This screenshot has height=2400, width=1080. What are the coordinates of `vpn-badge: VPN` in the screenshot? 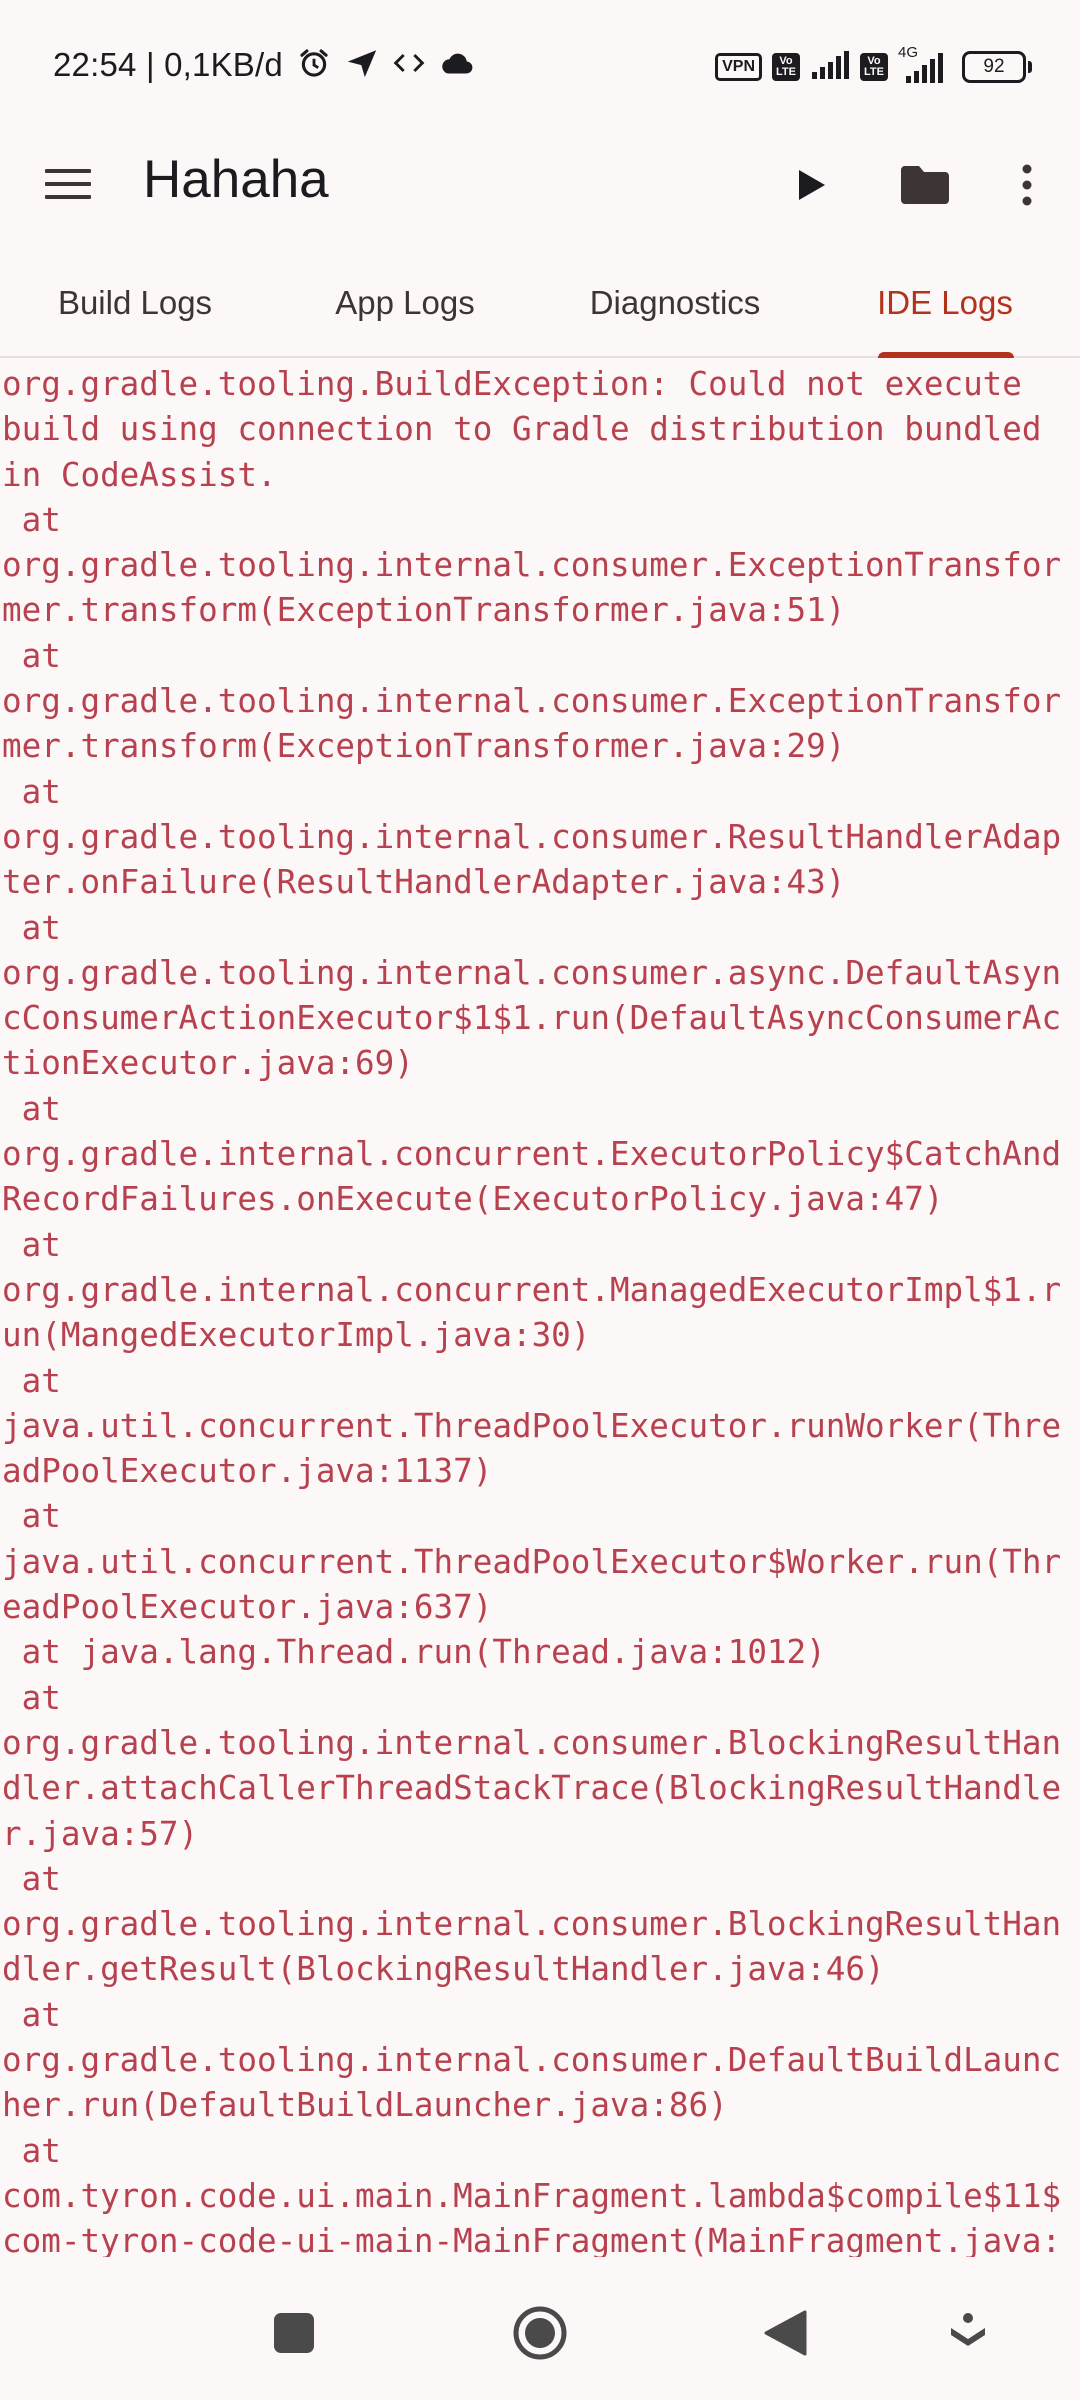 It's located at (738, 67).